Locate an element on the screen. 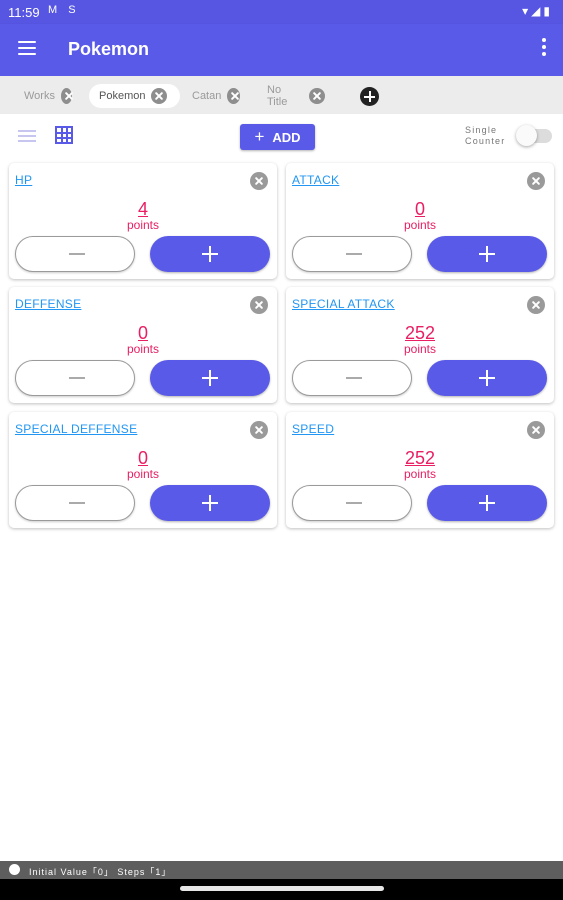 The height and width of the screenshot is (900, 563). counter-name: DEFFENSE is located at coordinates (48, 304).